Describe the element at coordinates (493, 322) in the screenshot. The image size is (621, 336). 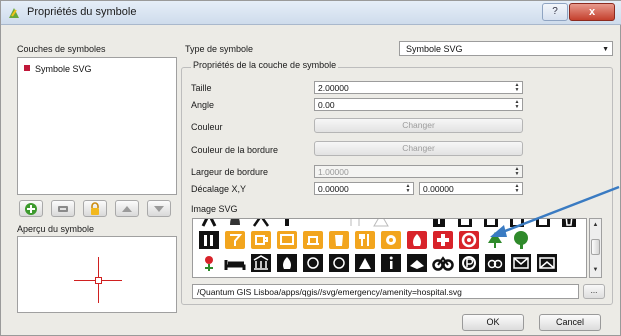
I see `ok-button: OK` at that location.